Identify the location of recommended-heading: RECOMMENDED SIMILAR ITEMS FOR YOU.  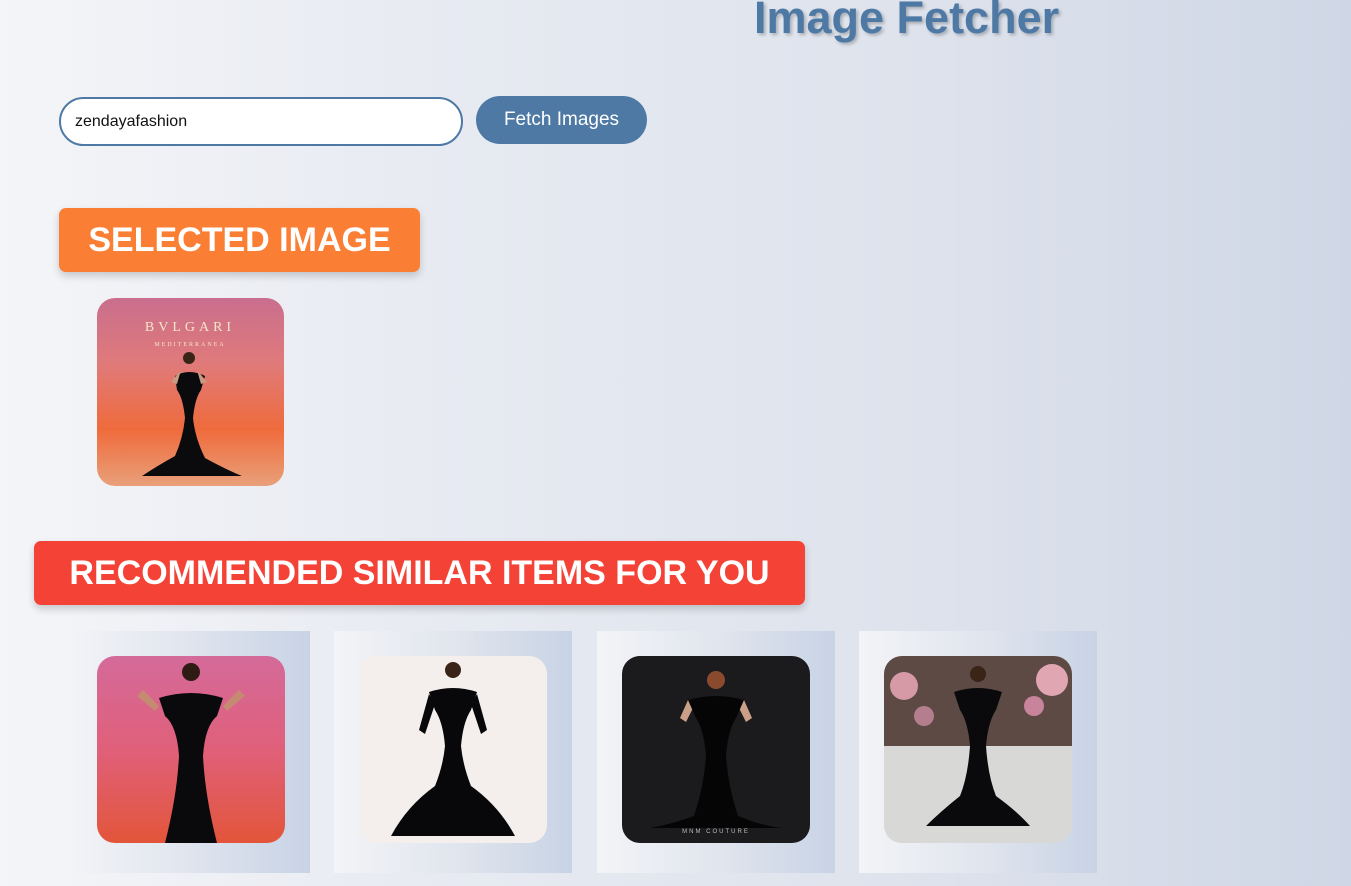
(419, 573).